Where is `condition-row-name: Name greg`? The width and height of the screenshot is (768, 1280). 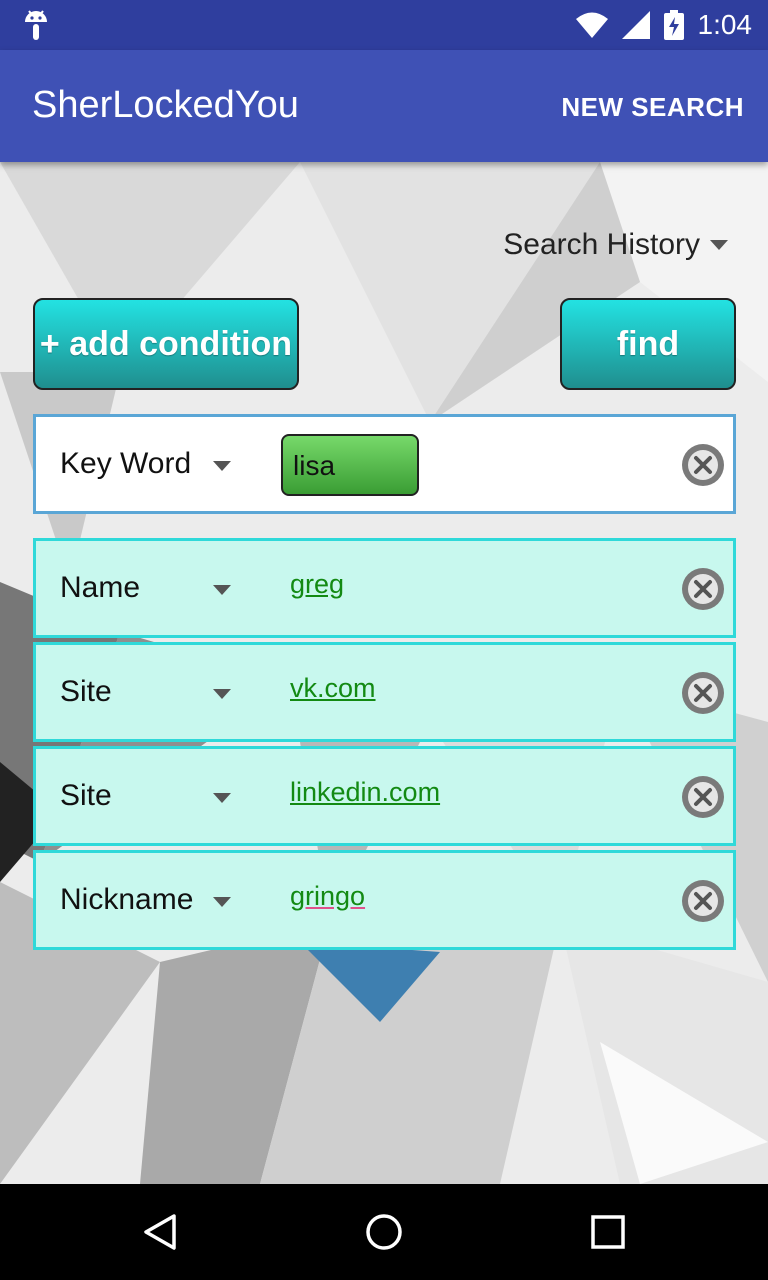 condition-row-name: Name greg is located at coordinates (384, 588).